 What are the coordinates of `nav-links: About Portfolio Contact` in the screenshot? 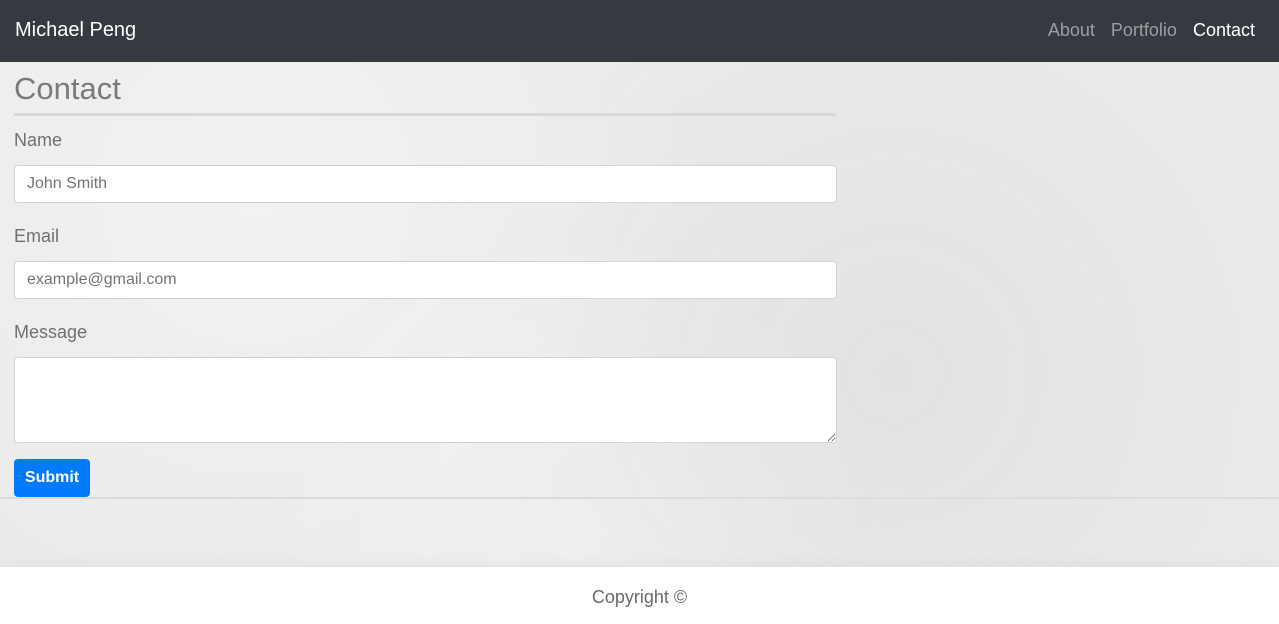 It's located at (1151, 30).